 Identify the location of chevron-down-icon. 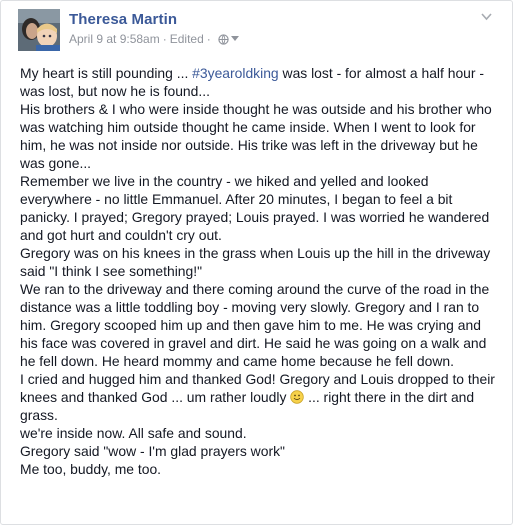
(486, 17).